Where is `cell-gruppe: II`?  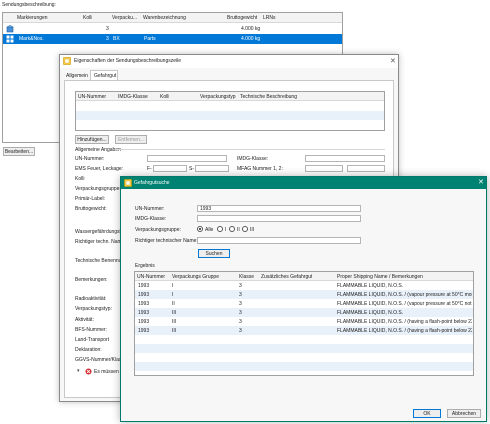 cell-gruppe: II is located at coordinates (173, 304).